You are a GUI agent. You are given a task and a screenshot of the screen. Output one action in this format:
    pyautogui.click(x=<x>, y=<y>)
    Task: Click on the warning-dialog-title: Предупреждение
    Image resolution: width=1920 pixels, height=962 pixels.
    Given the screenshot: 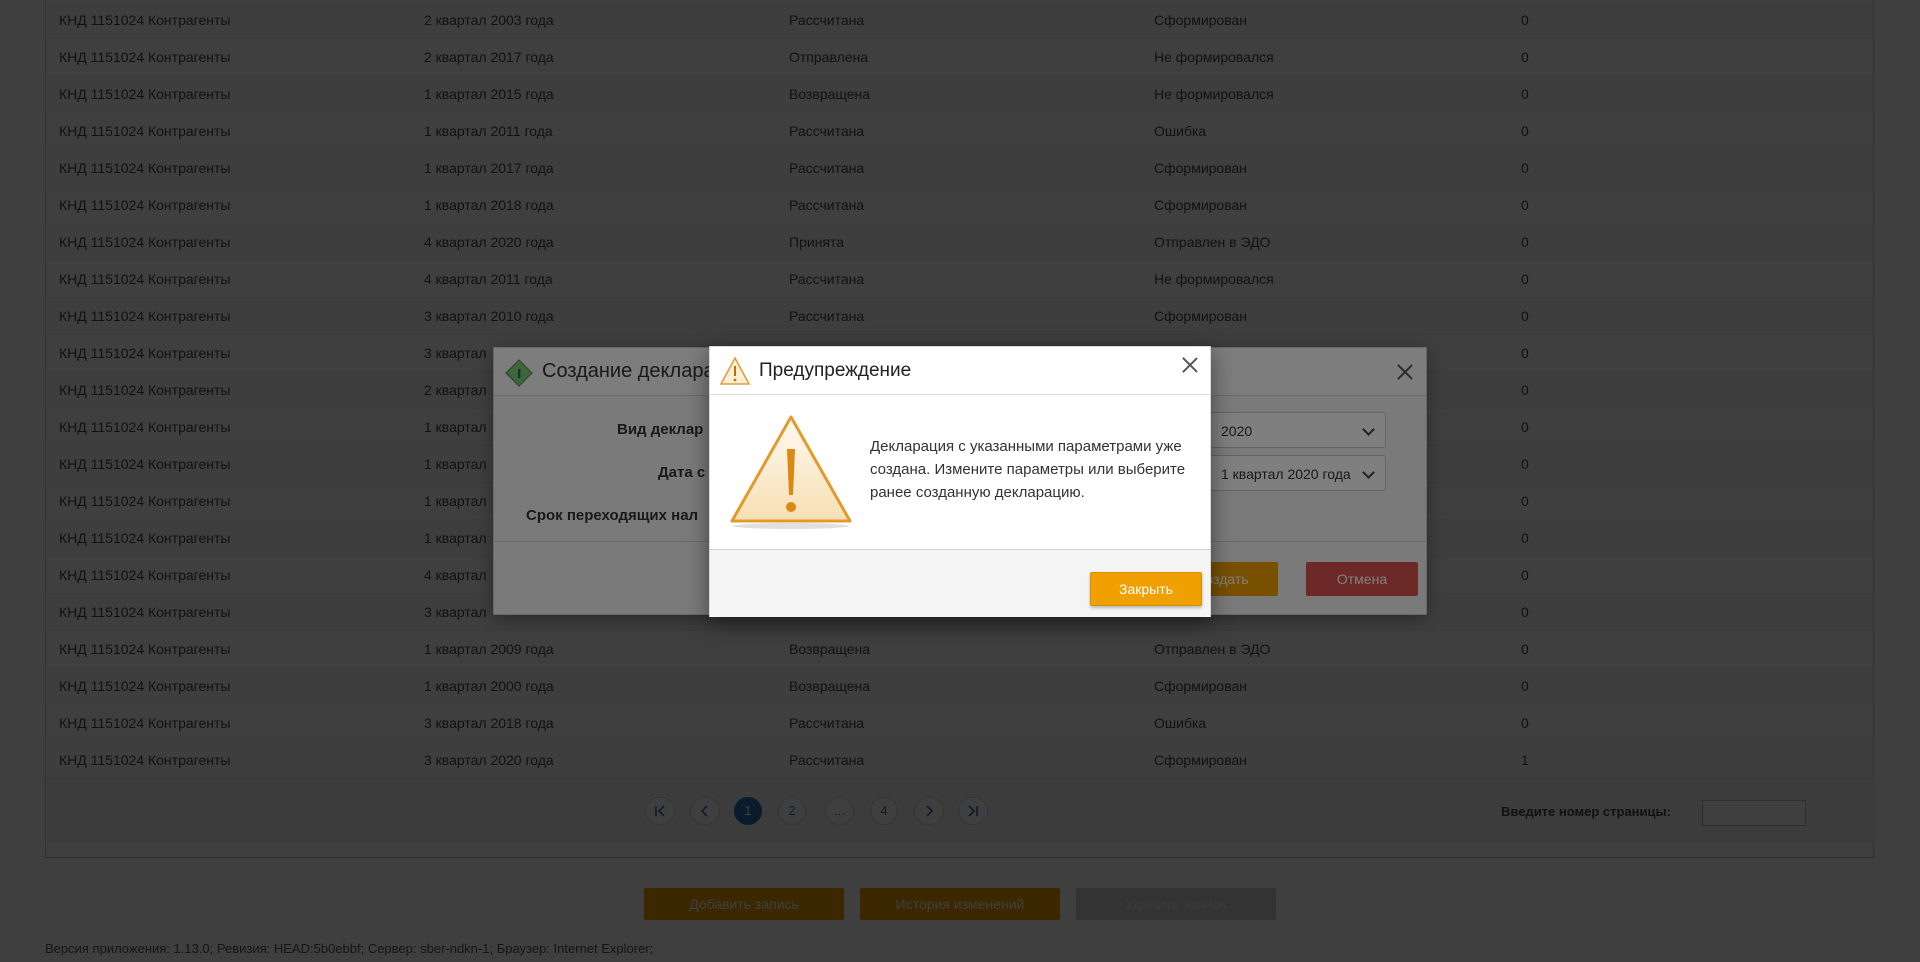 What is the action you would take?
    pyautogui.click(x=835, y=370)
    